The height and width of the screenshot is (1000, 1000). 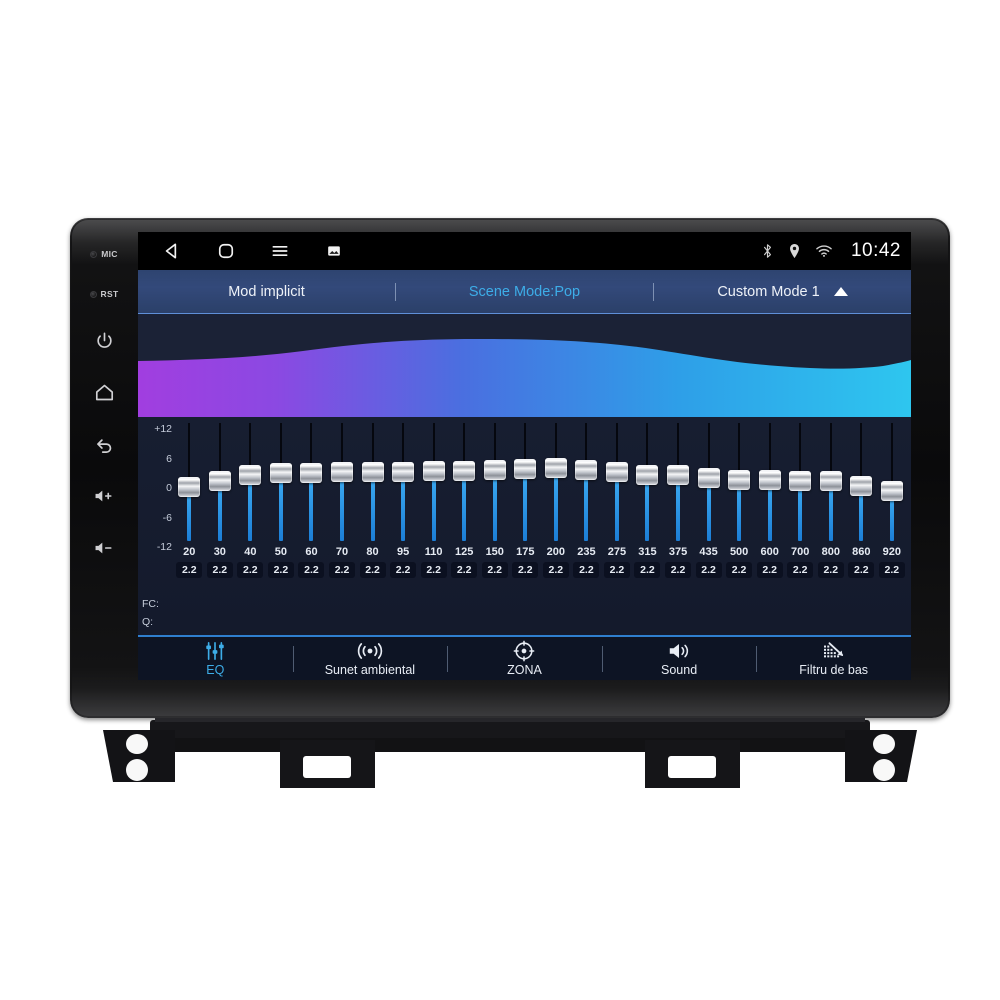 What do you see at coordinates (334, 251) in the screenshot?
I see `nav-screenshot-button` at bounding box center [334, 251].